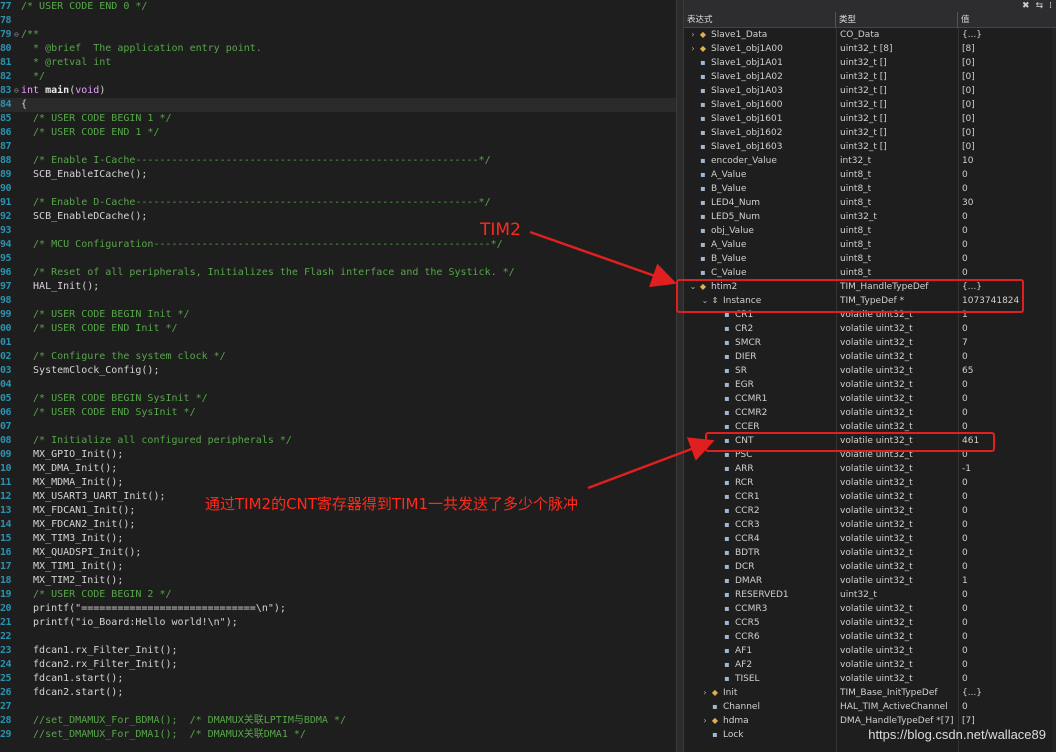  What do you see at coordinates (870, 77) in the screenshot?
I see `watch-row: ▪ Slave1_obj1A02 uint32_t [] [0]` at bounding box center [870, 77].